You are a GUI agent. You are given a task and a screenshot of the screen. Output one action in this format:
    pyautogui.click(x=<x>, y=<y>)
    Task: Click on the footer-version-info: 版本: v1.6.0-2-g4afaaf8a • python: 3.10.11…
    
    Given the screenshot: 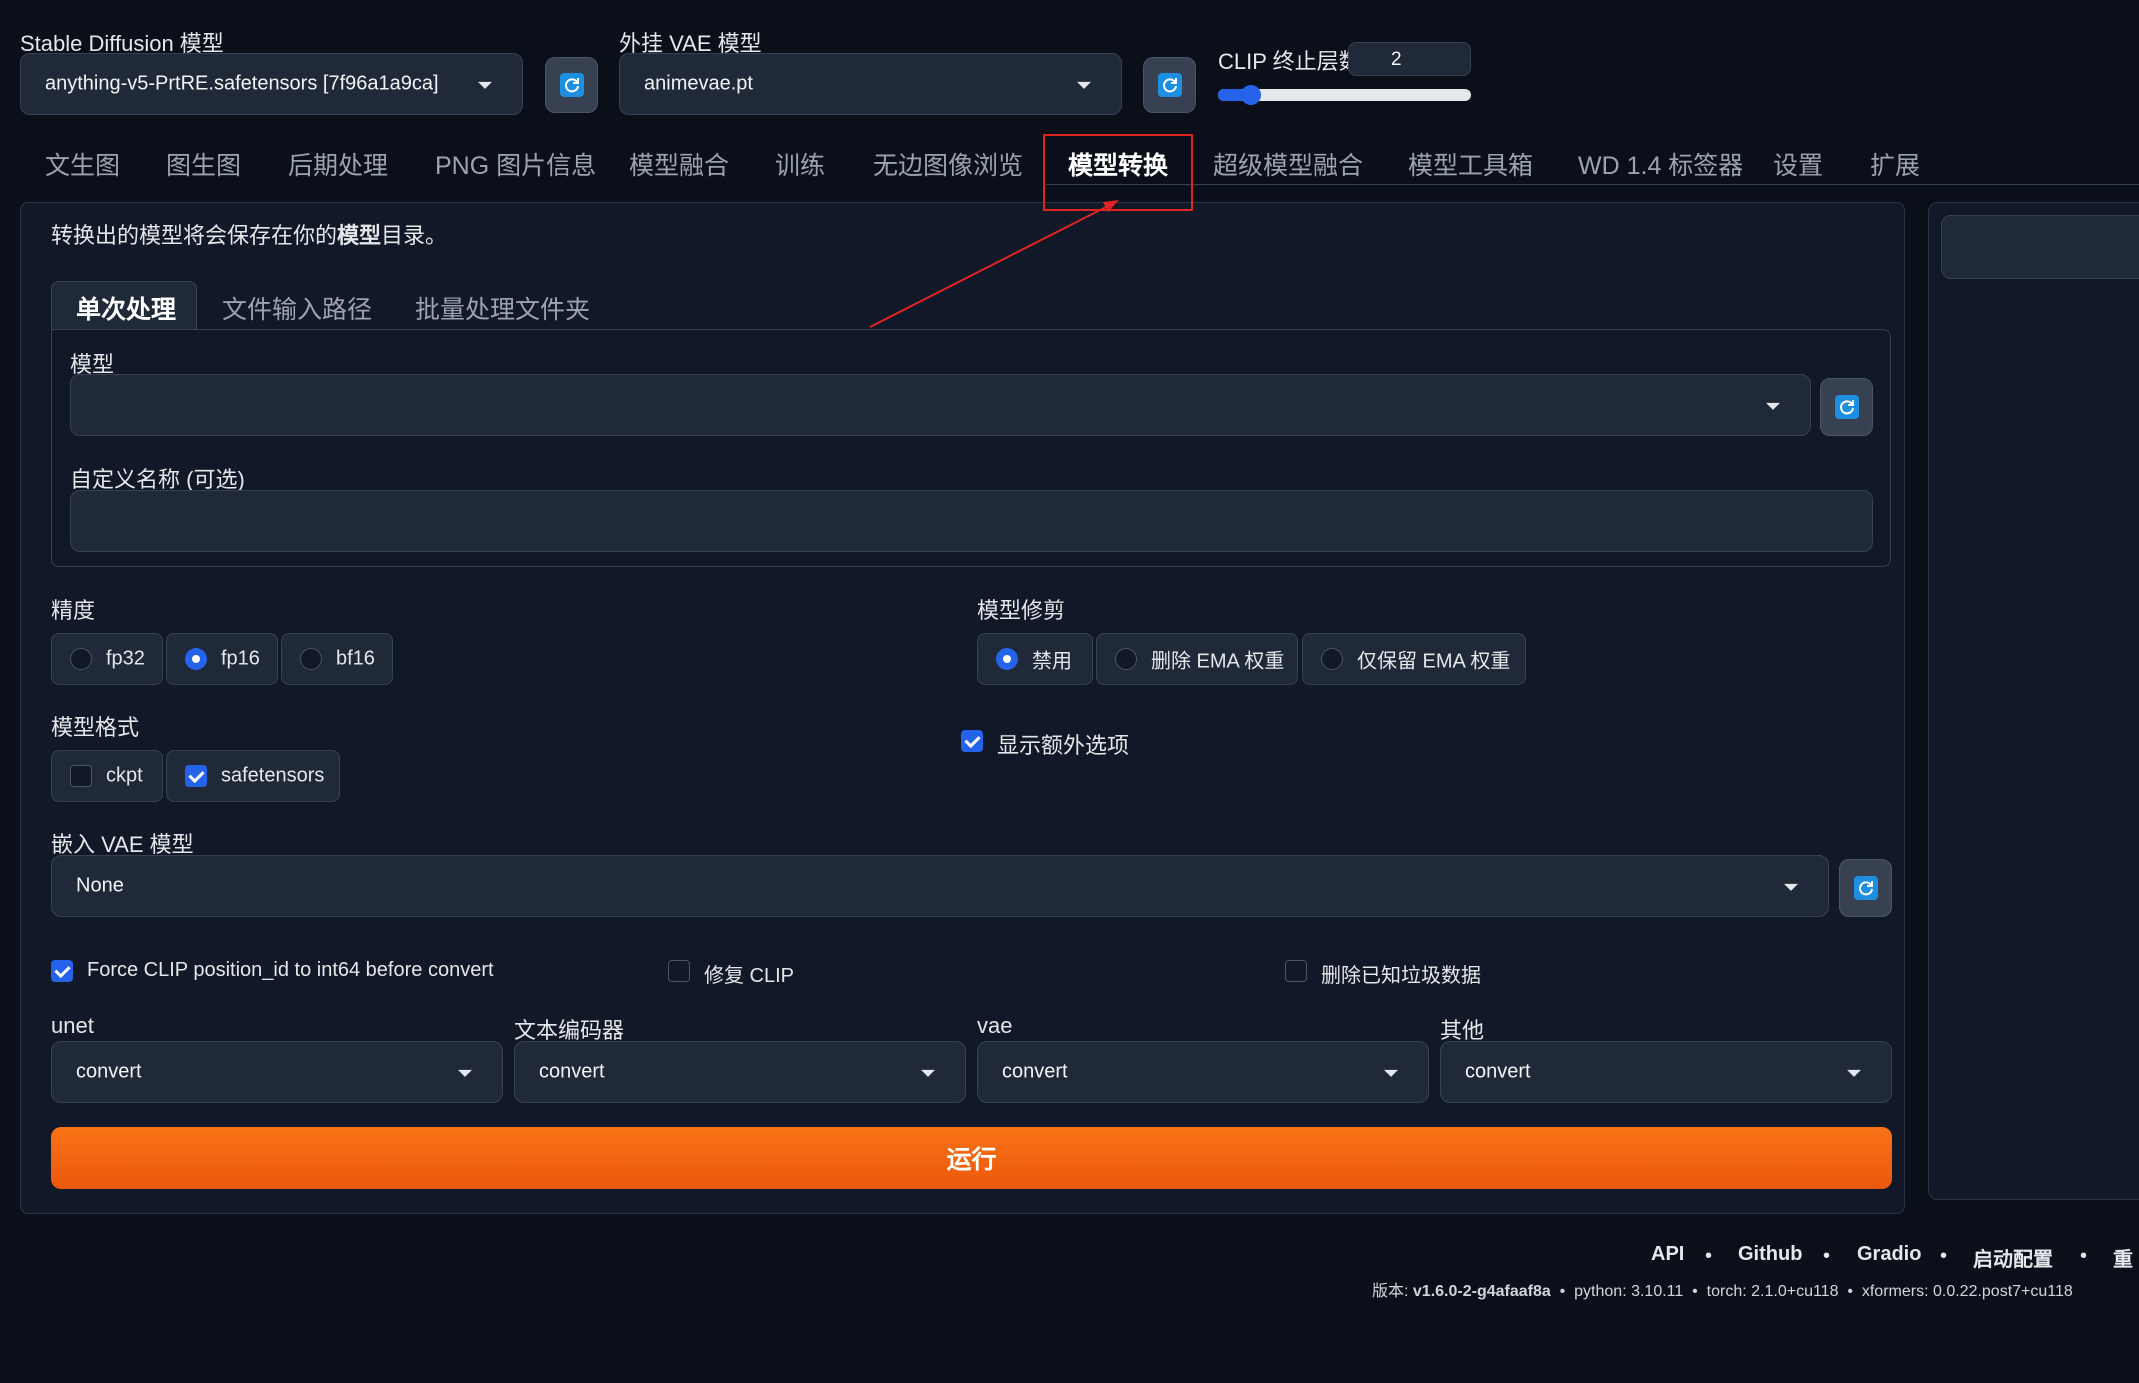 What is the action you would take?
    pyautogui.click(x=1722, y=1291)
    